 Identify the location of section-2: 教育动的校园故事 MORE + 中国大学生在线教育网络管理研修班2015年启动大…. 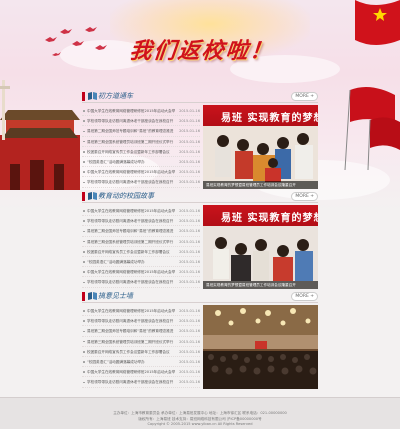
(200, 240).